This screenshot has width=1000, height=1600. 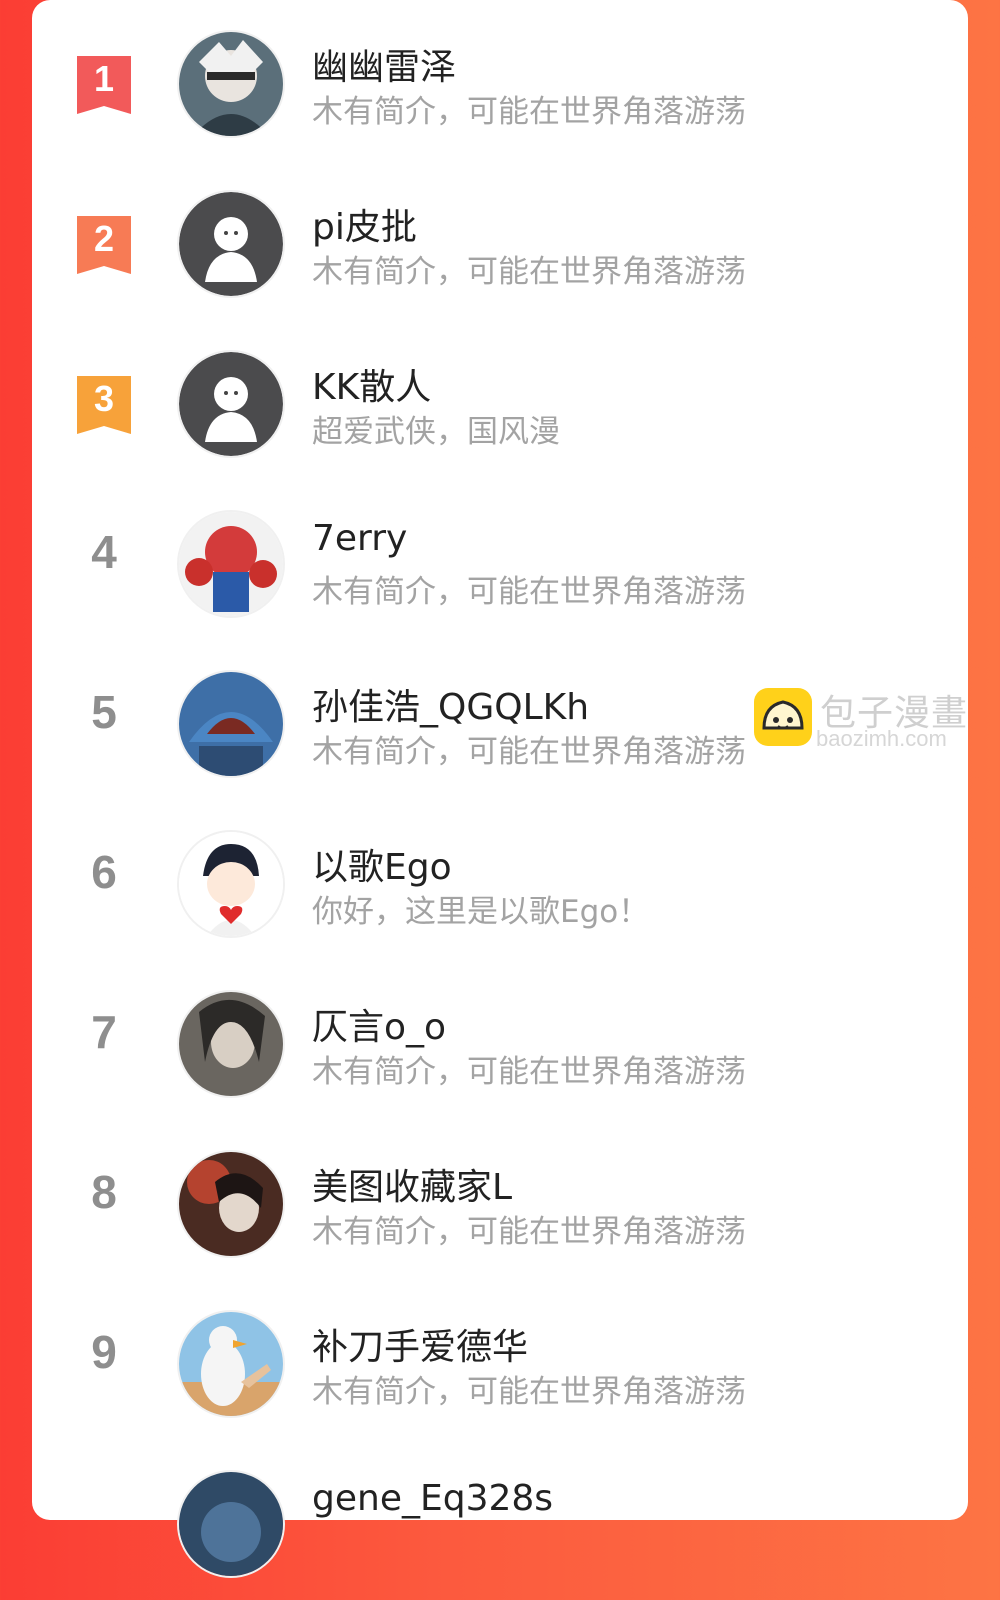 What do you see at coordinates (500, 240) in the screenshot?
I see `list-item: 2 pi皮批 木有简介，可能在世界角落游荡` at bounding box center [500, 240].